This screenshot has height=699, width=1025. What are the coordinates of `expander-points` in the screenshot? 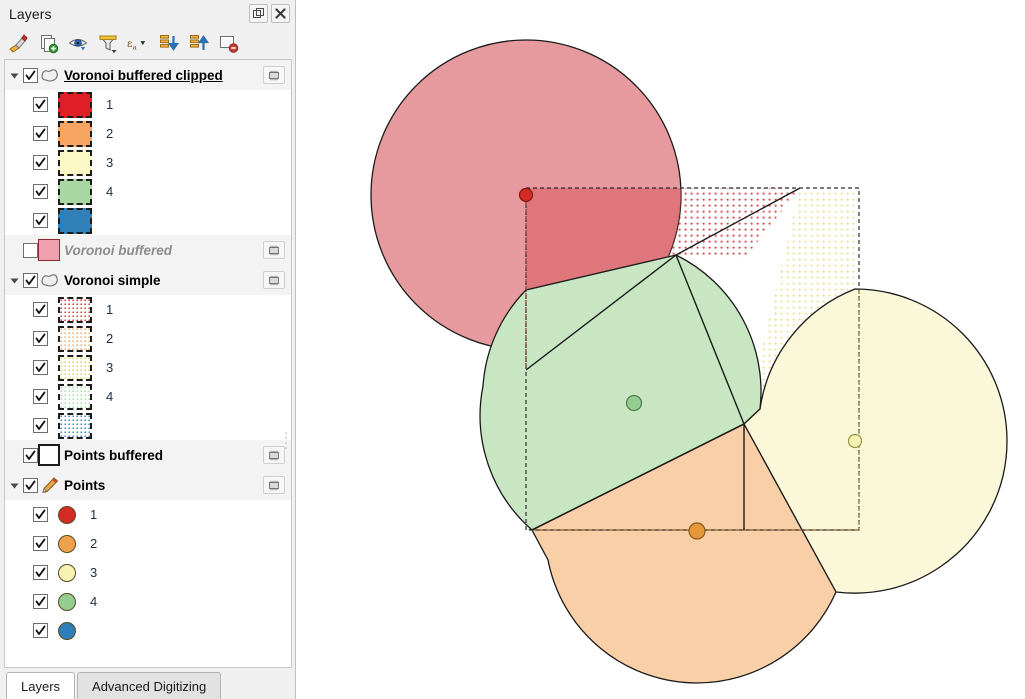 It's located at (14, 485).